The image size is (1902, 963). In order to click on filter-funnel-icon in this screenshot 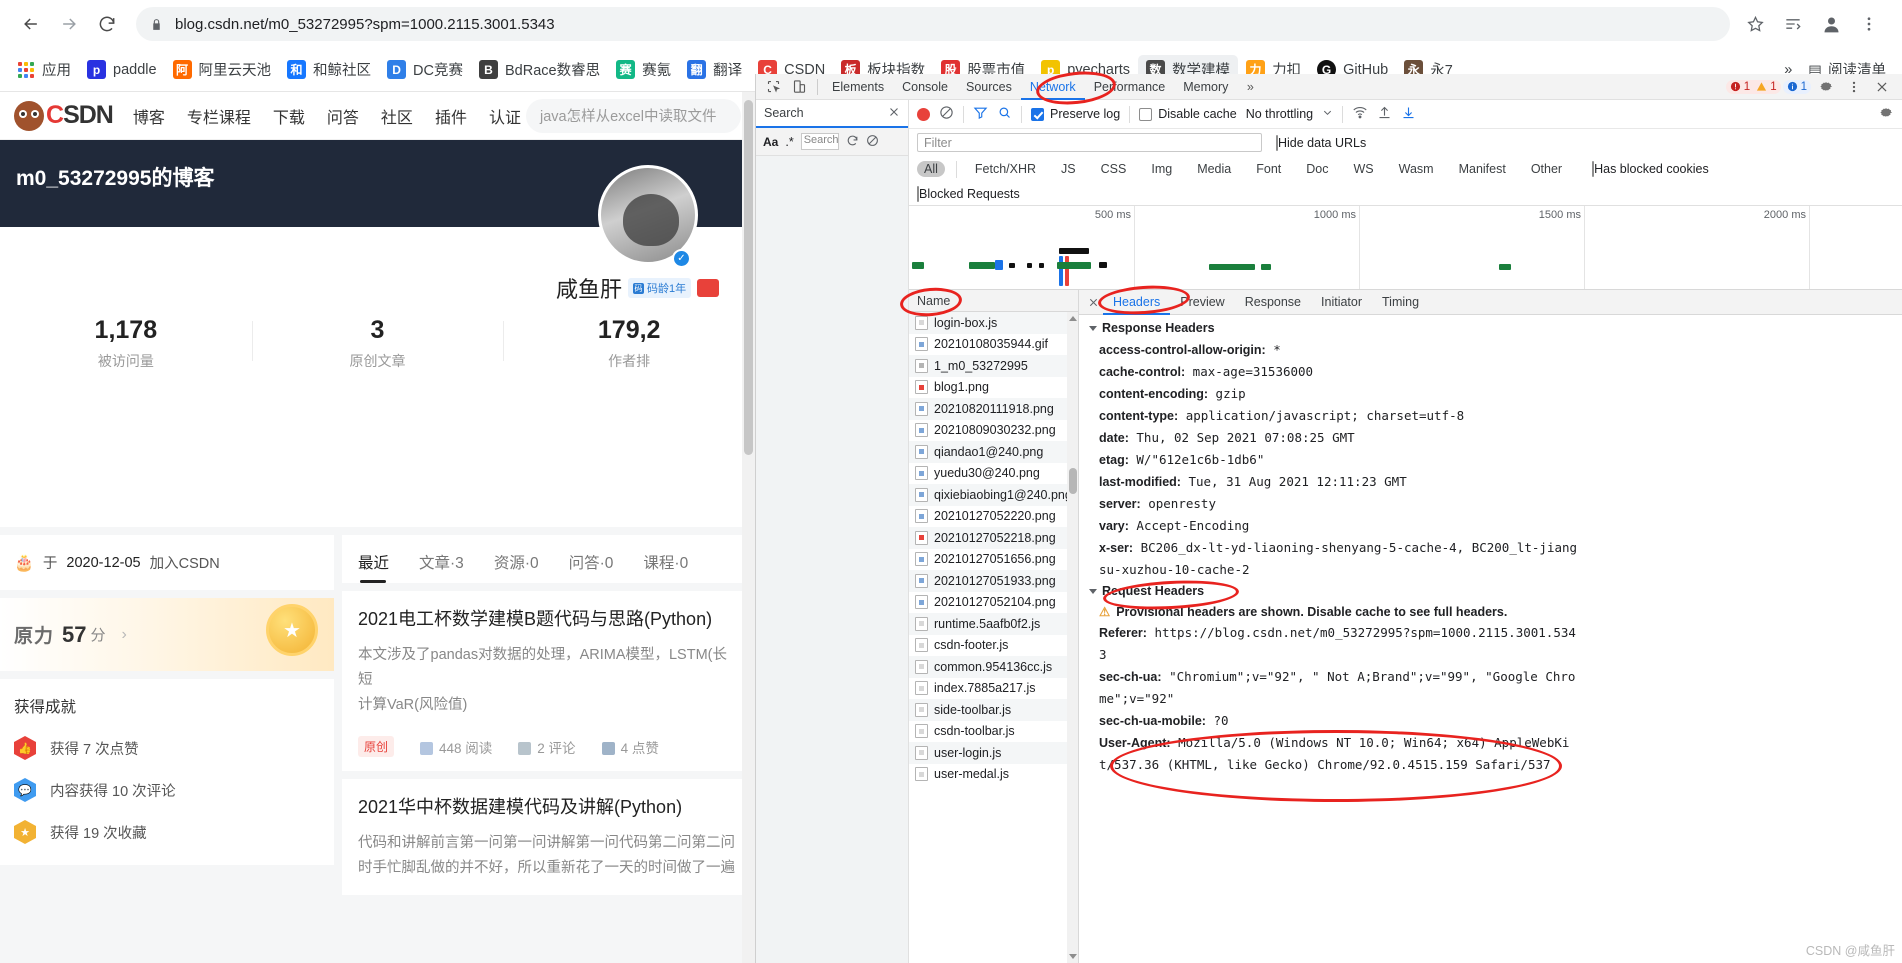, I will do `click(980, 114)`.